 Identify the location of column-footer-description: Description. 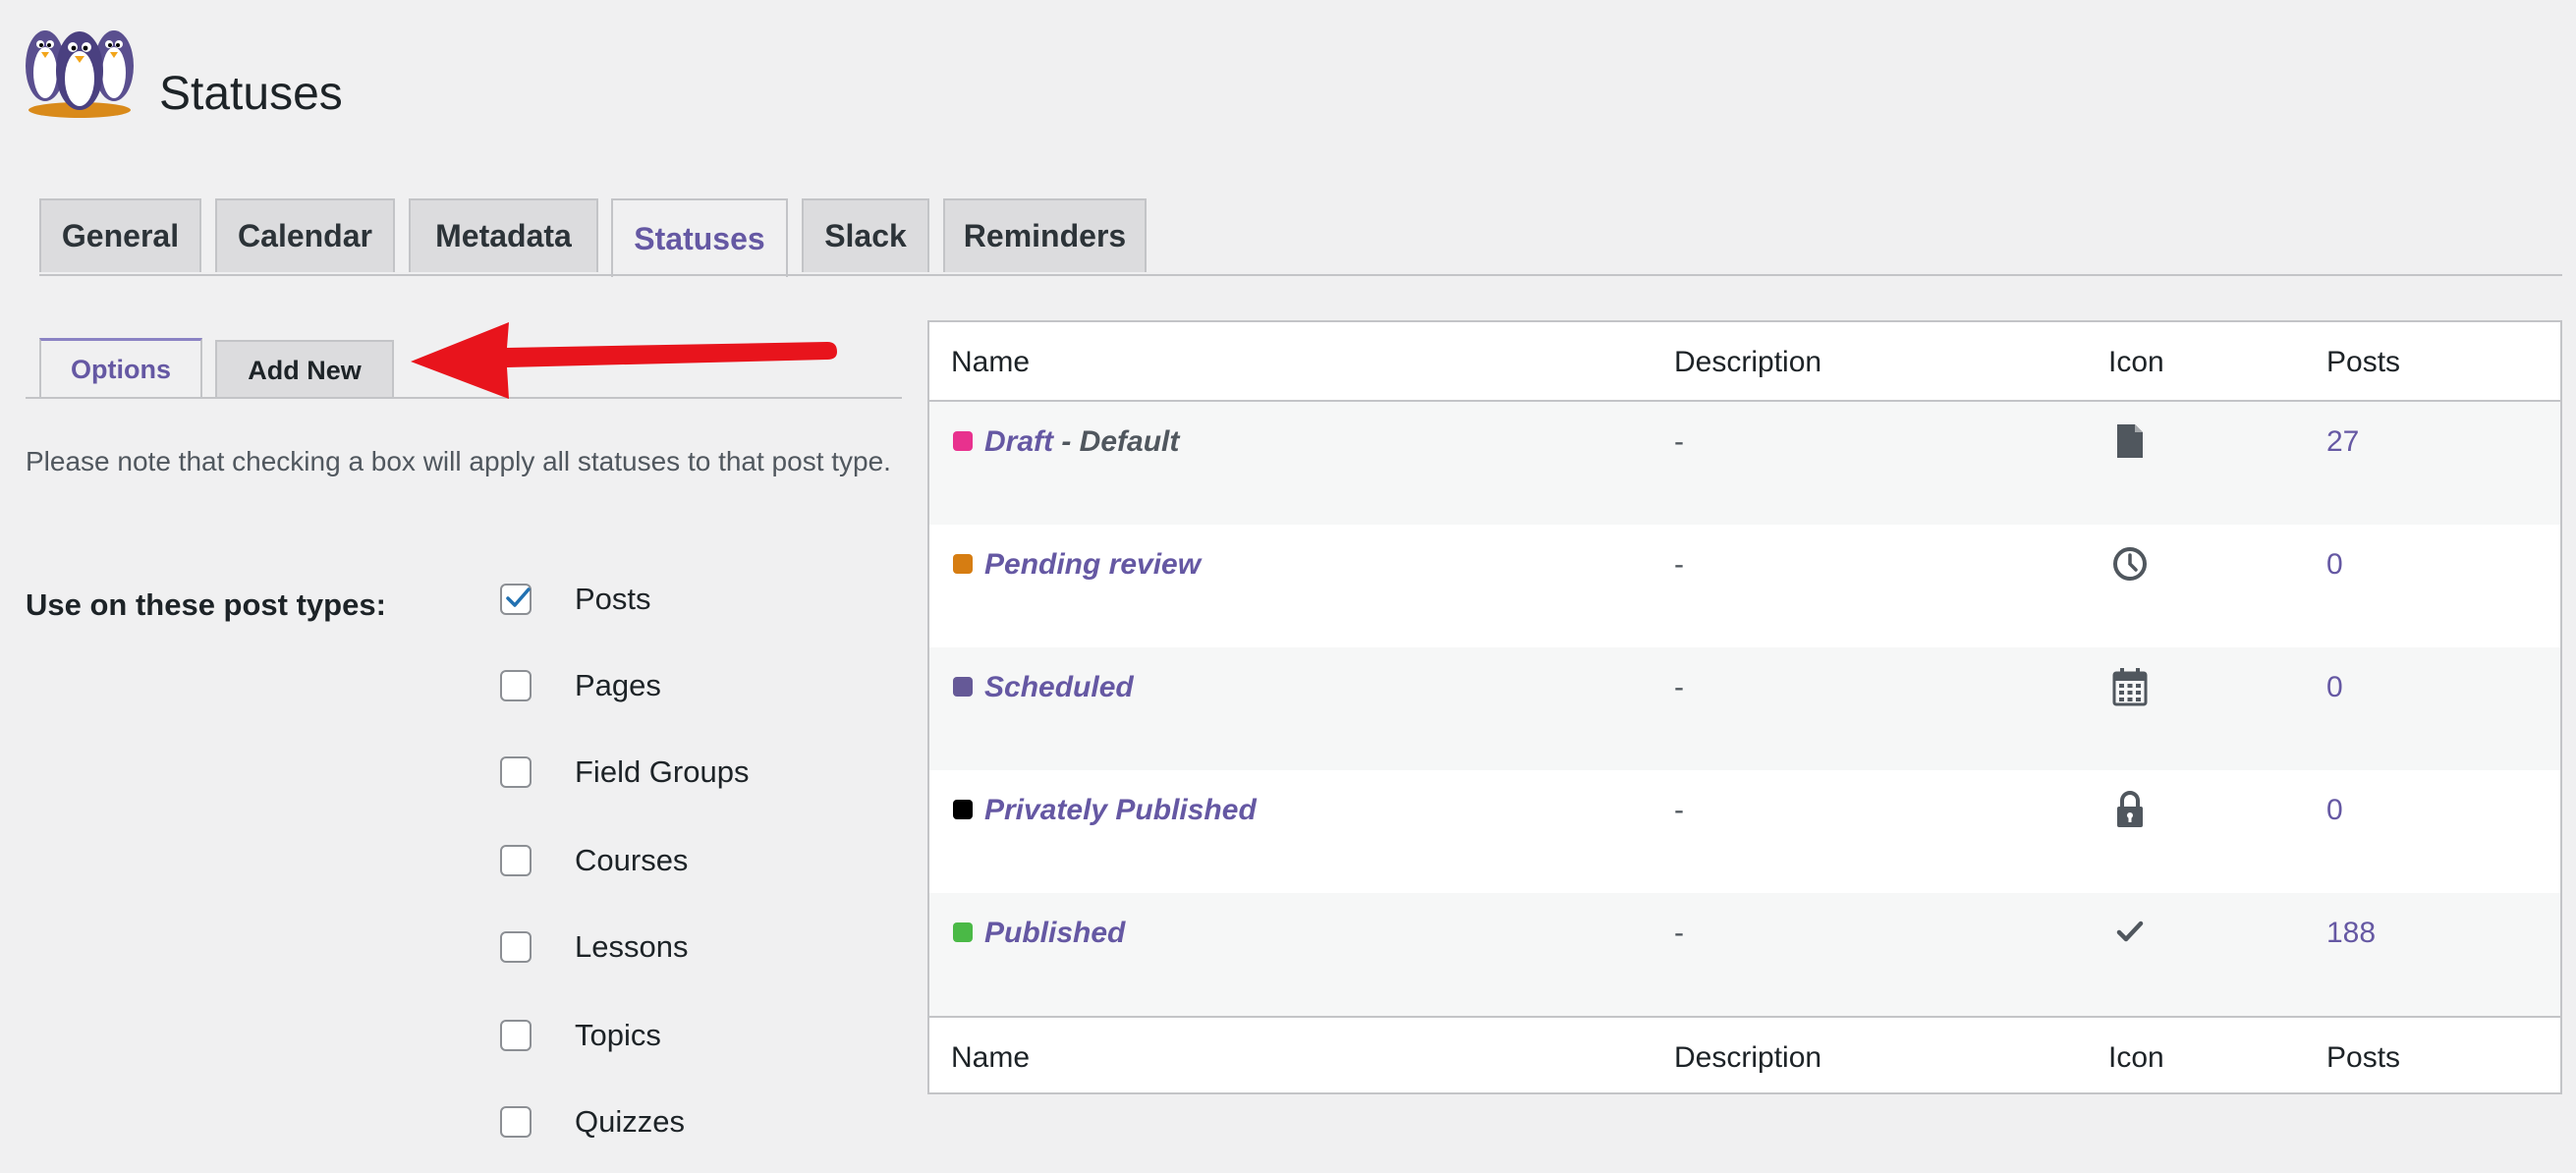
(1748, 1057).